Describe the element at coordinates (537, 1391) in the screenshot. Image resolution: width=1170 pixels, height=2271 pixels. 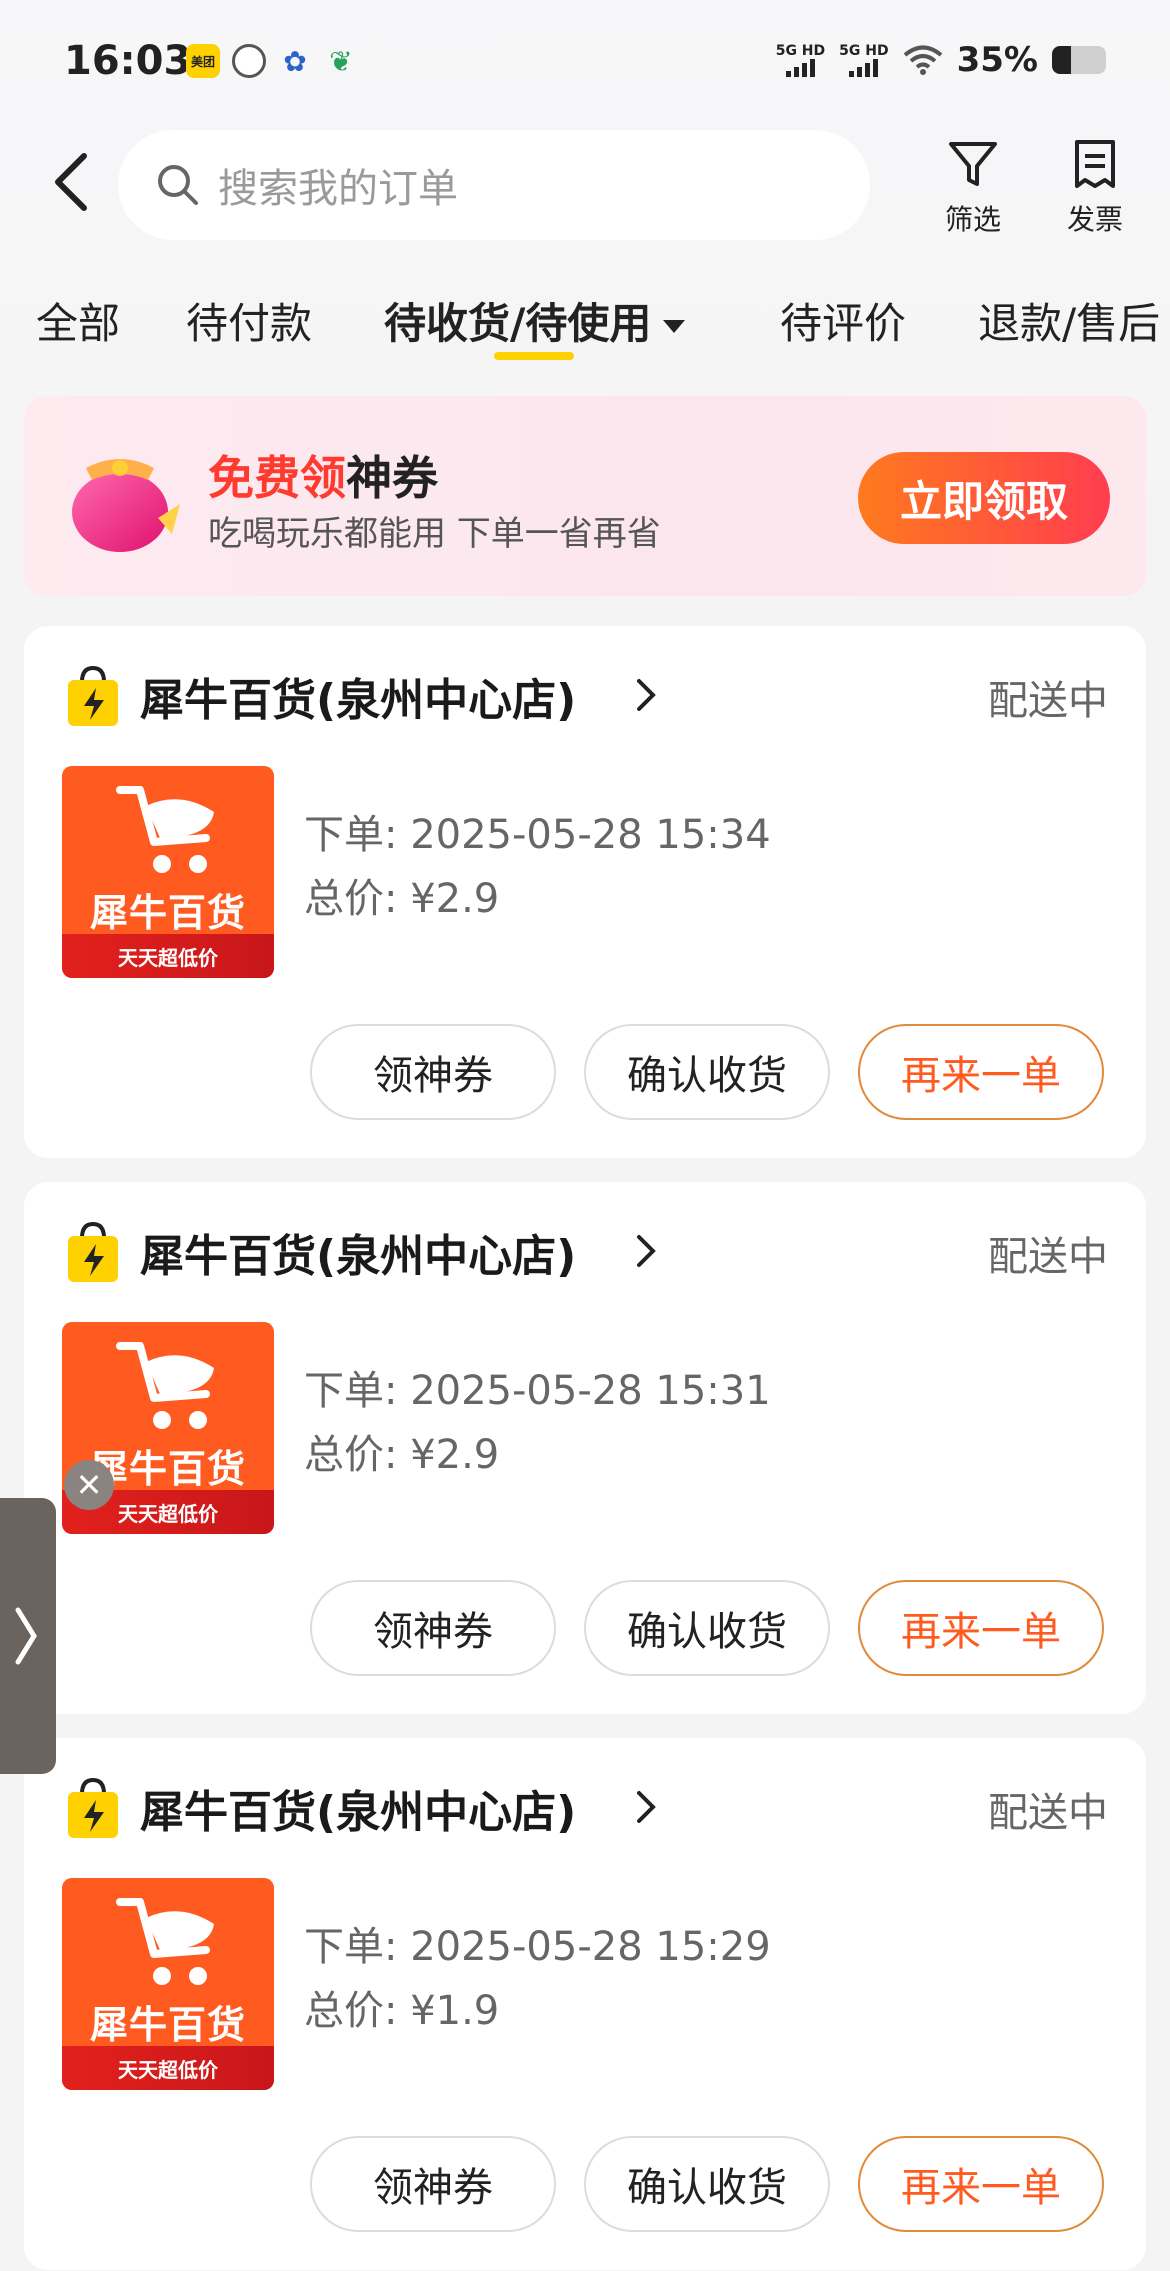
I see `order-time: 下单: 2025-05-28 15:31` at that location.